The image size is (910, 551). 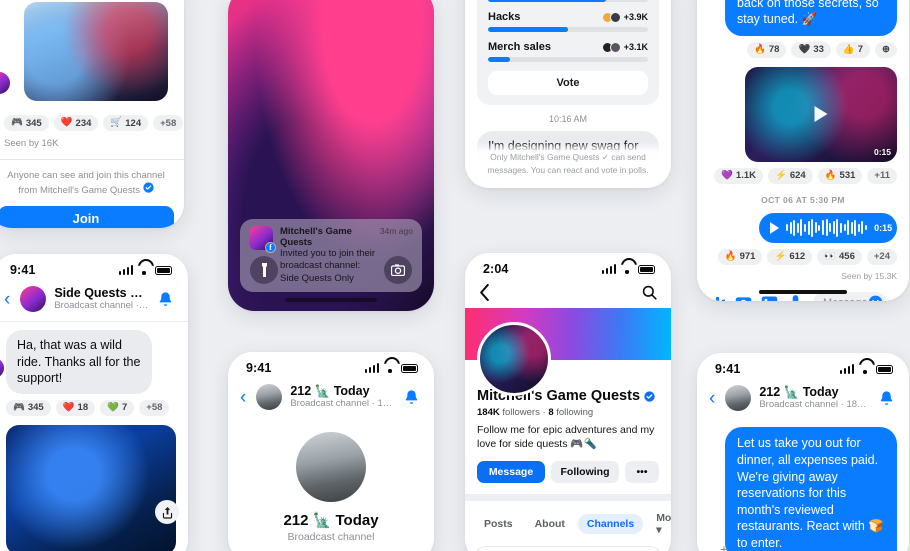 What do you see at coordinates (610, 523) in the screenshot?
I see `tab-channels: Channels` at bounding box center [610, 523].